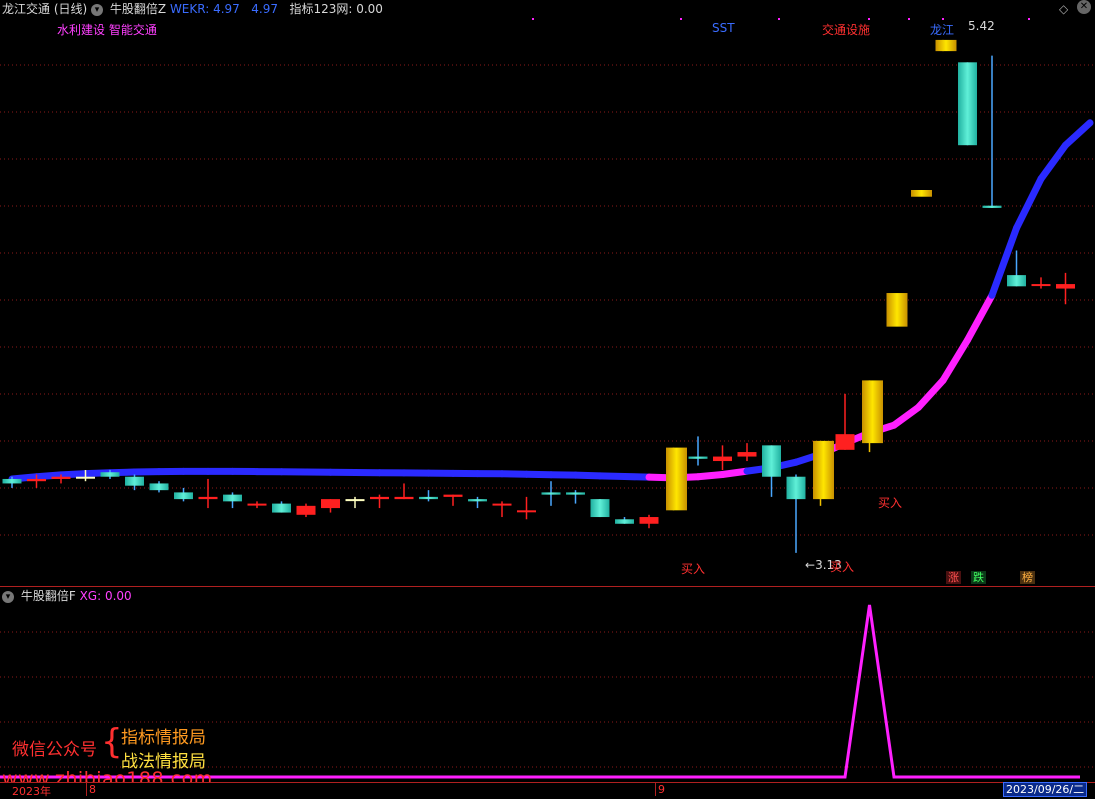 This screenshot has height=799, width=1095. Describe the element at coordinates (70, 9) in the screenshot. I see `period-label: (日线)` at that location.